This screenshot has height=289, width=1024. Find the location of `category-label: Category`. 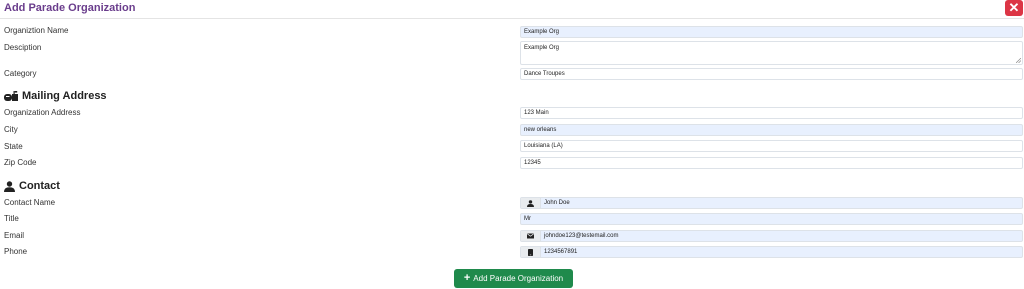

category-label: Category is located at coordinates (20, 73).